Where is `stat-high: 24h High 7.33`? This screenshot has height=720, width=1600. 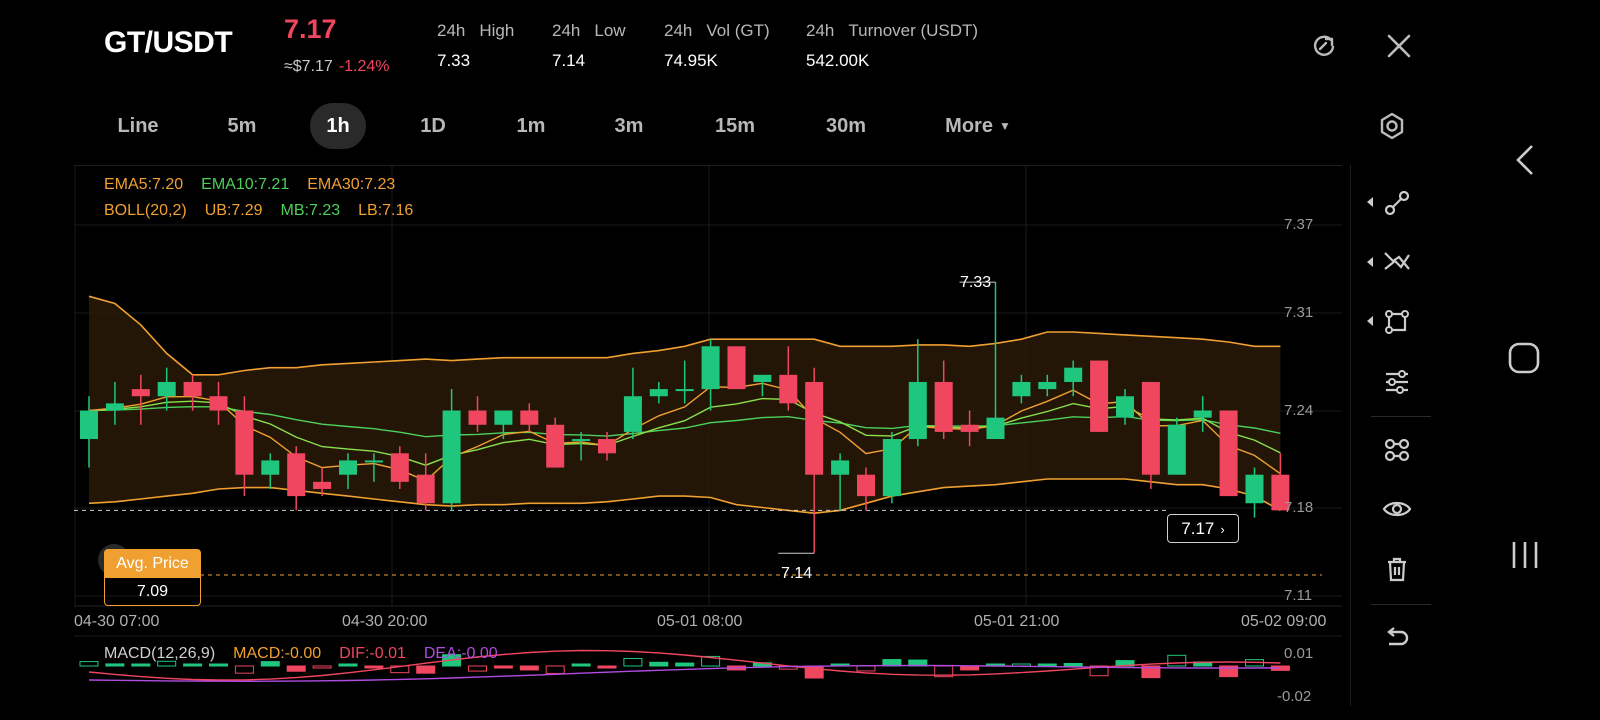 stat-high: 24h High 7.33 is located at coordinates (482, 46).